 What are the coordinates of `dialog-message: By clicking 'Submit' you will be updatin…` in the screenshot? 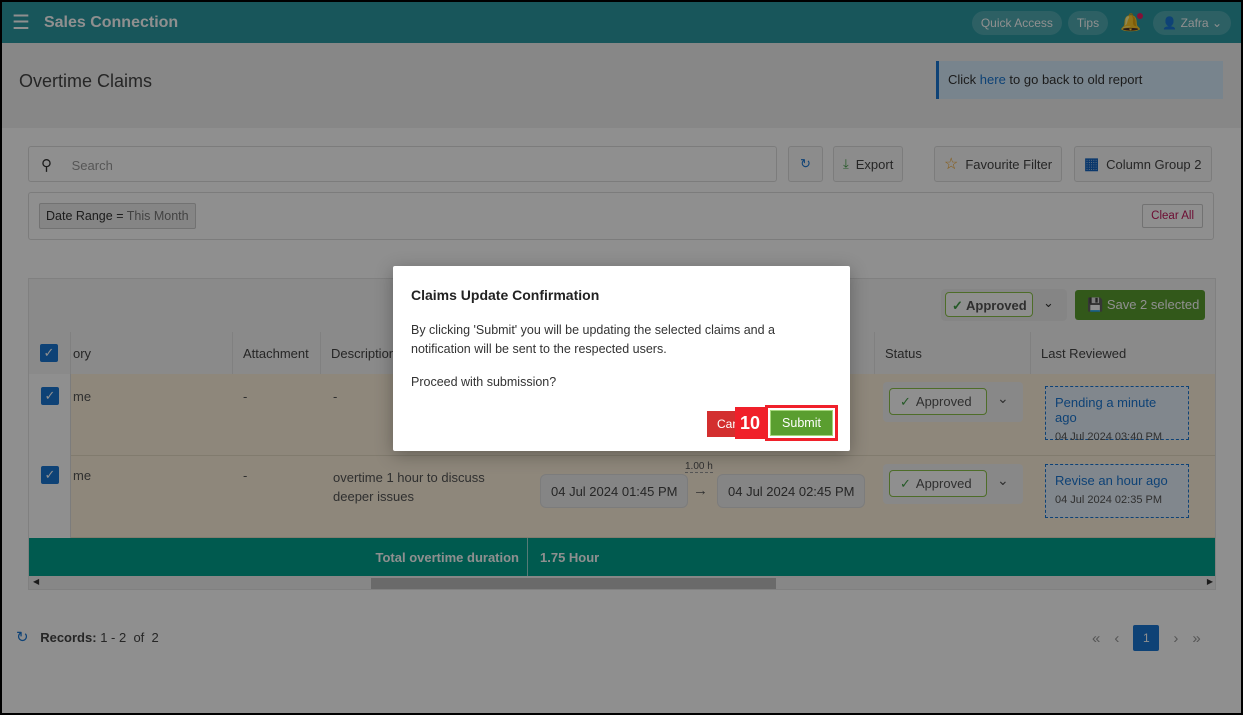 It's located at (593, 339).